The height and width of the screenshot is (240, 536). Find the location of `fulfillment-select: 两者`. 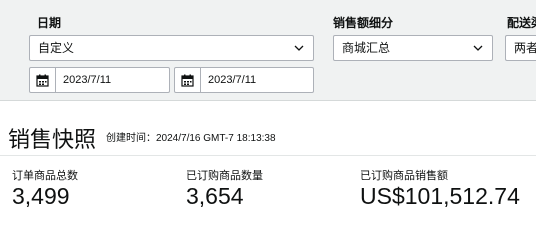

fulfillment-select: 两者 is located at coordinates (520, 48).